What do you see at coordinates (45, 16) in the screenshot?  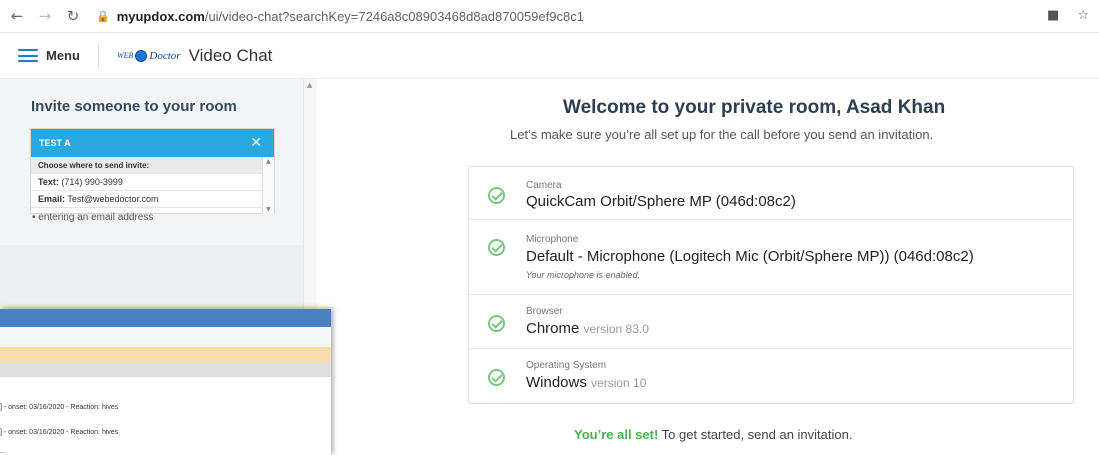 I see `forward-icon: →` at bounding box center [45, 16].